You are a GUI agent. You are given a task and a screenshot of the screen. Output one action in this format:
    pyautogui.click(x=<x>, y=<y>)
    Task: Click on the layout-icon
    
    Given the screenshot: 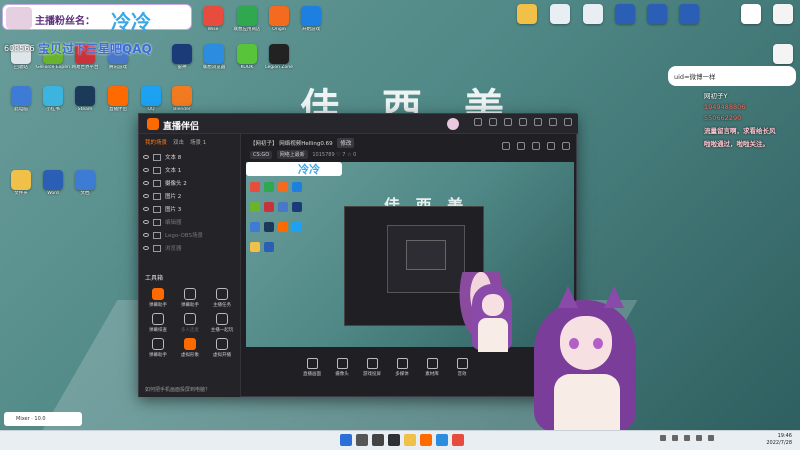 What is the action you would take?
    pyautogui.click(x=521, y=146)
    